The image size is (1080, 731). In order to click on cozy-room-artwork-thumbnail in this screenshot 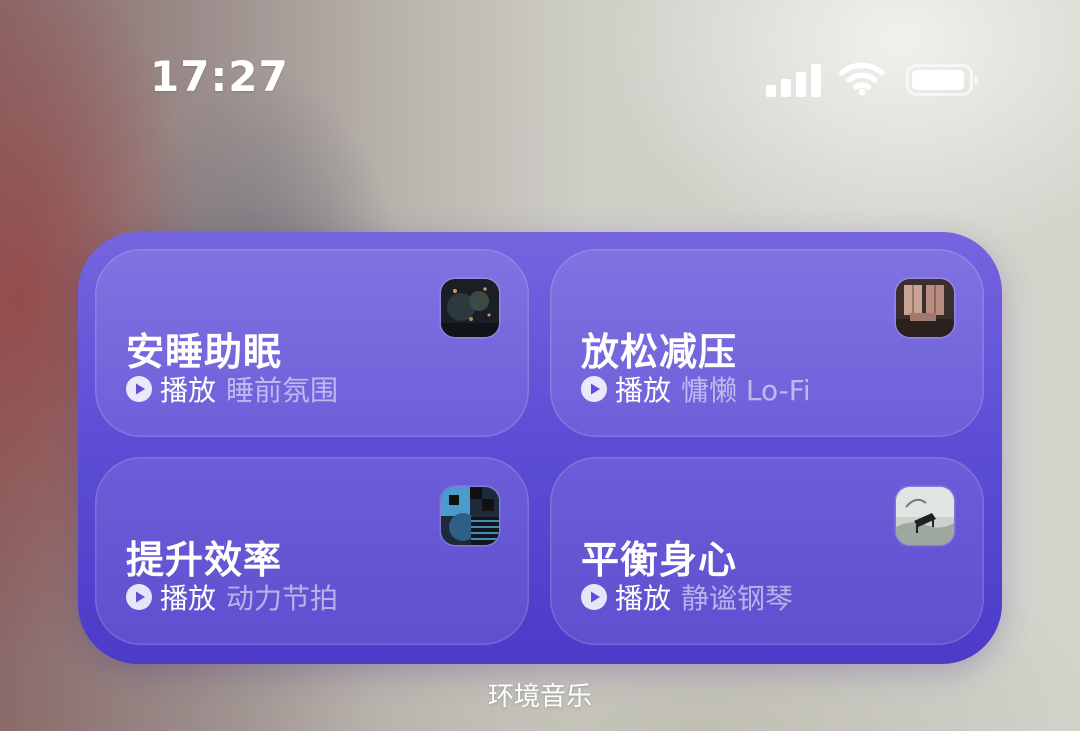, I will do `click(925, 308)`.